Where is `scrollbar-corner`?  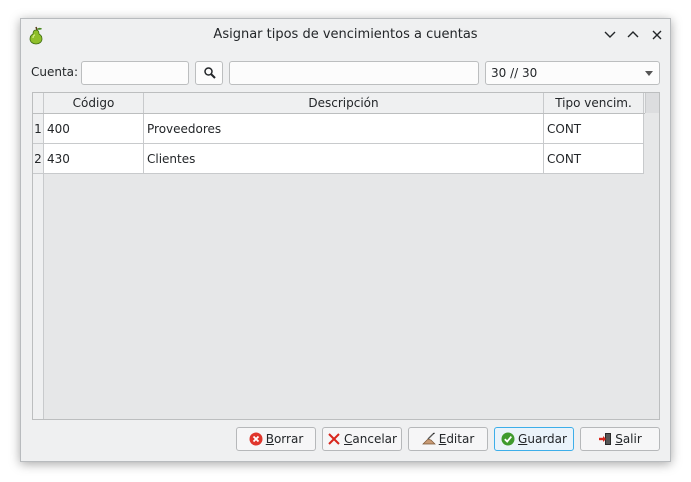 scrollbar-corner is located at coordinates (652, 103).